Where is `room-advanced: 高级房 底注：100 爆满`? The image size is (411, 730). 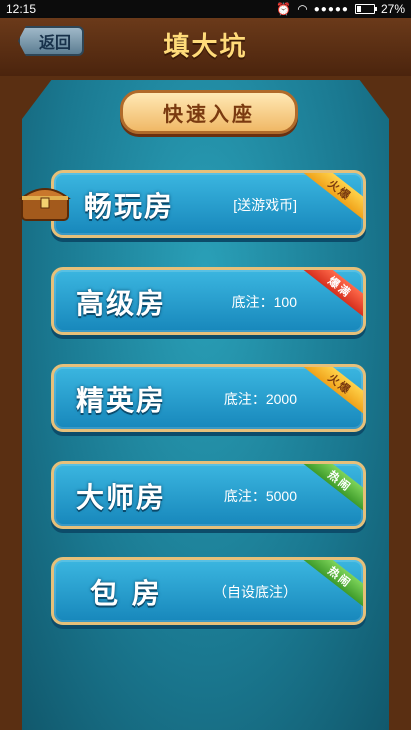 room-advanced: 高级房 底注：100 爆满 is located at coordinates (208, 301).